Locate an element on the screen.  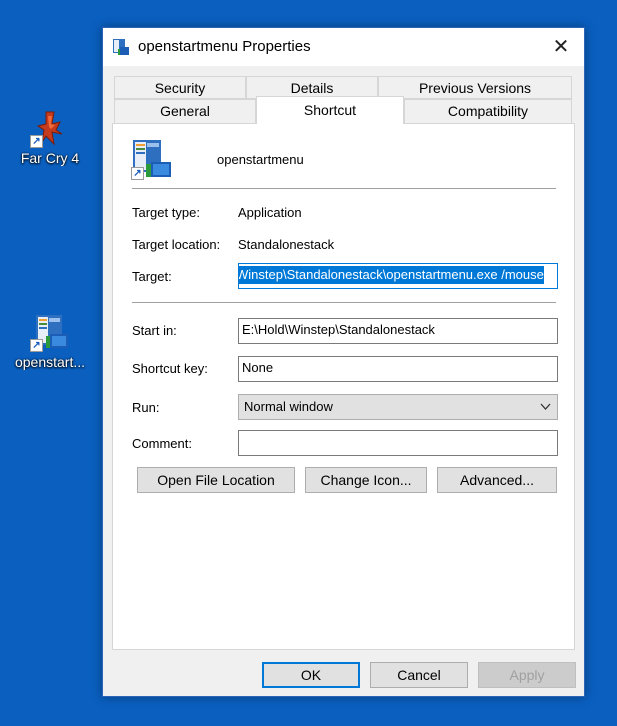
tab-label: Previous Versions is located at coordinates (475, 88).